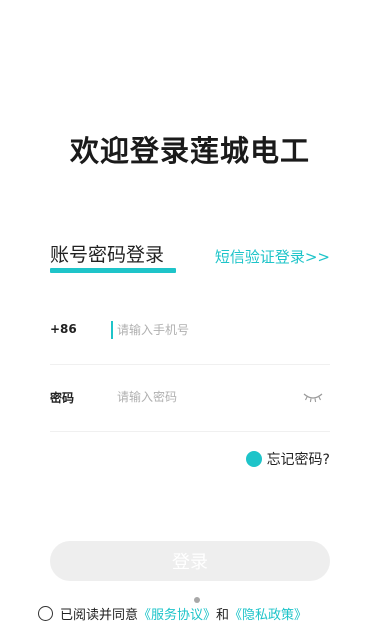 This screenshot has height=635, width=380. Describe the element at coordinates (107, 253) in the screenshot. I see `tab-password-login: 账号密码登录` at that location.